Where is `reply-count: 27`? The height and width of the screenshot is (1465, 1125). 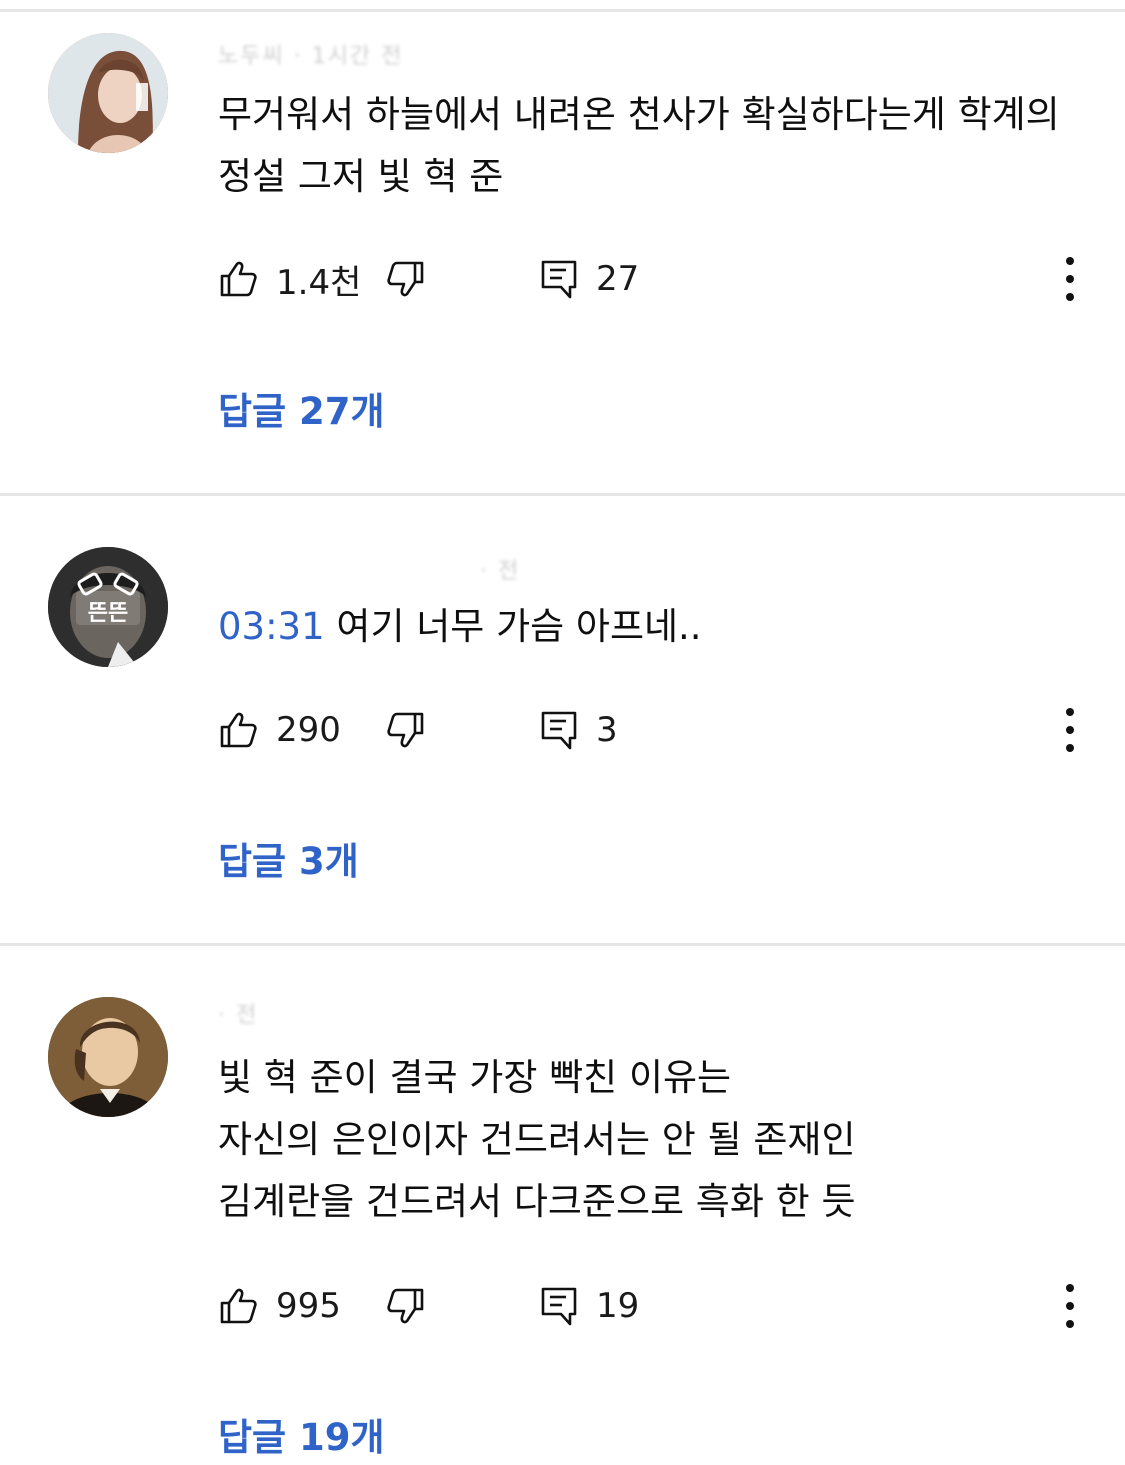
reply-count: 27 is located at coordinates (618, 279).